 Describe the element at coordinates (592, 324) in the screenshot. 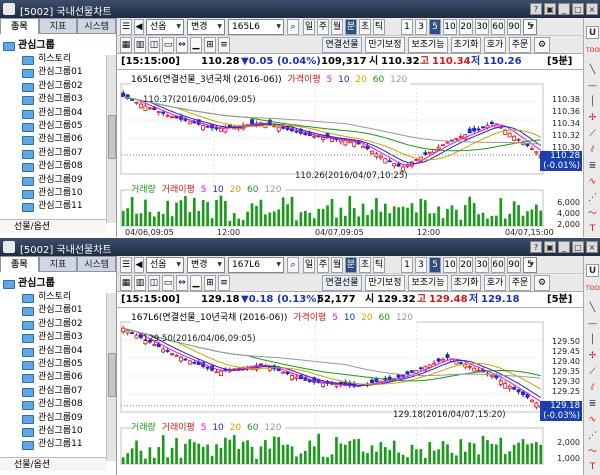

I see `hline-icon: —` at that location.